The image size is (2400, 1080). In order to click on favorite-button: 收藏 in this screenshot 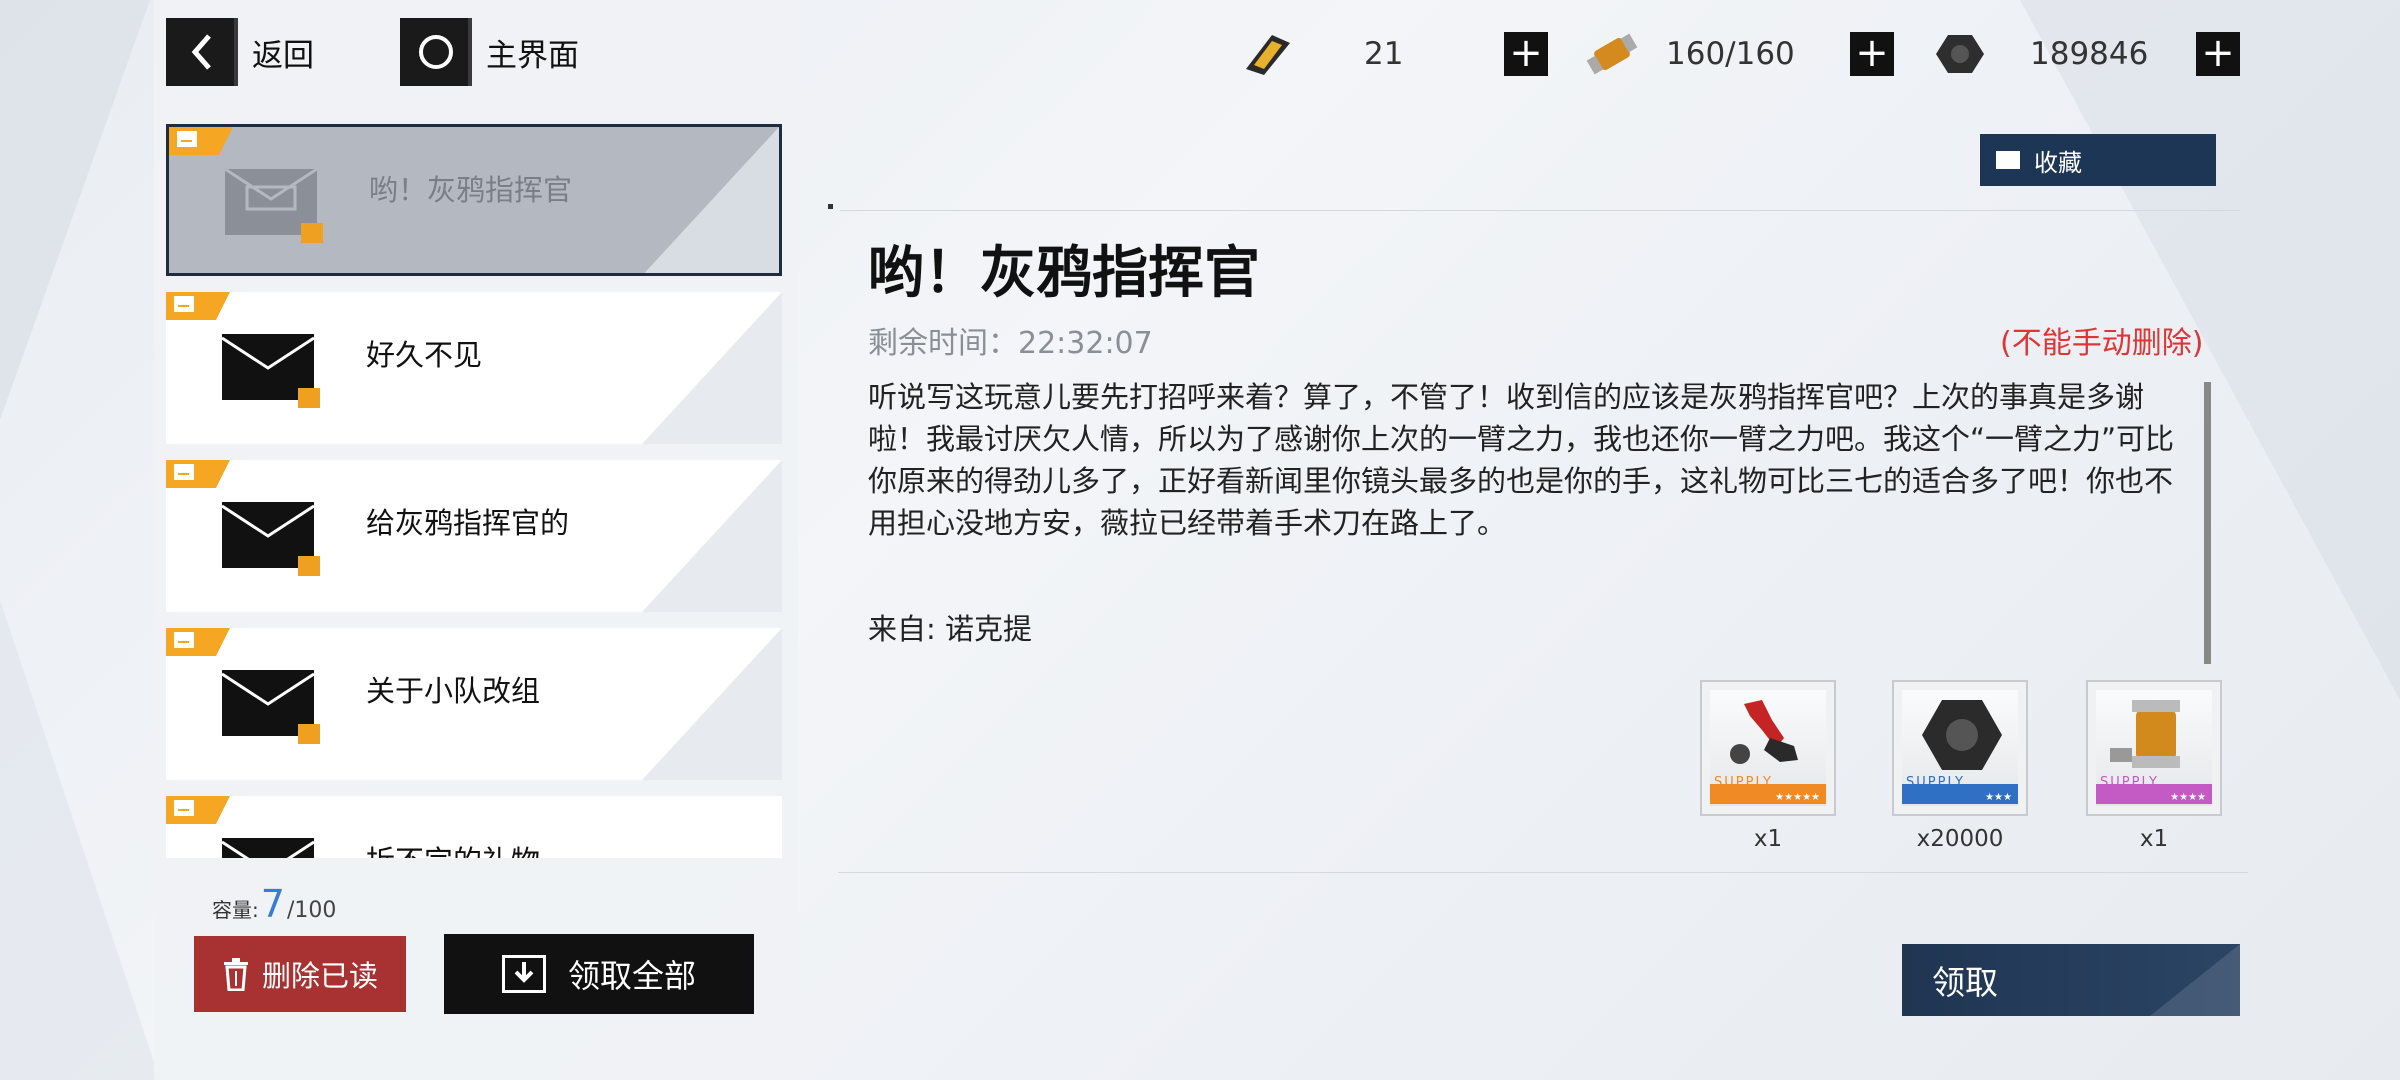, I will do `click(2098, 160)`.